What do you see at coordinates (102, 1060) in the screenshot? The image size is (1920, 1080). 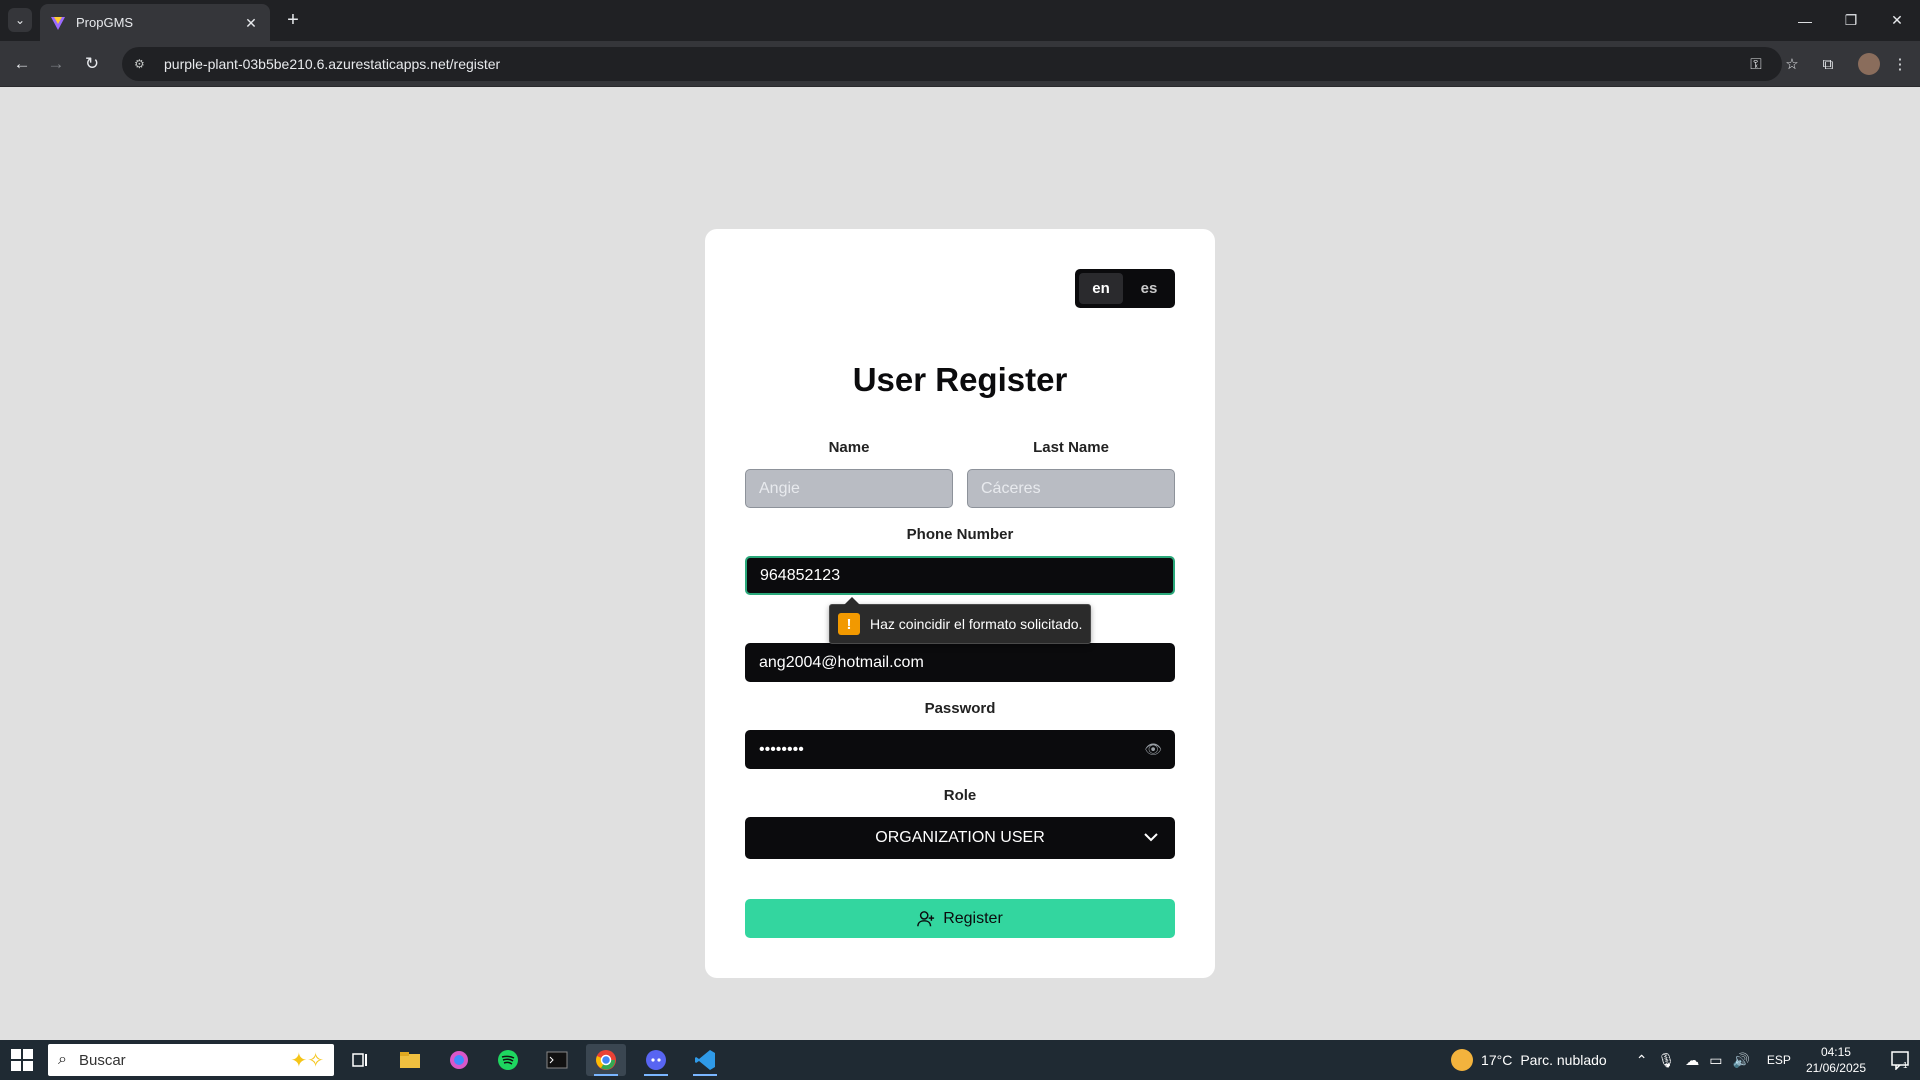 I see `taskbar-search-placeholder: Buscar` at bounding box center [102, 1060].